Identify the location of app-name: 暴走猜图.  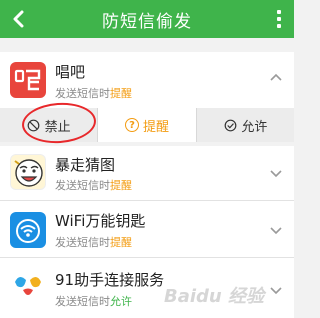
(85, 165).